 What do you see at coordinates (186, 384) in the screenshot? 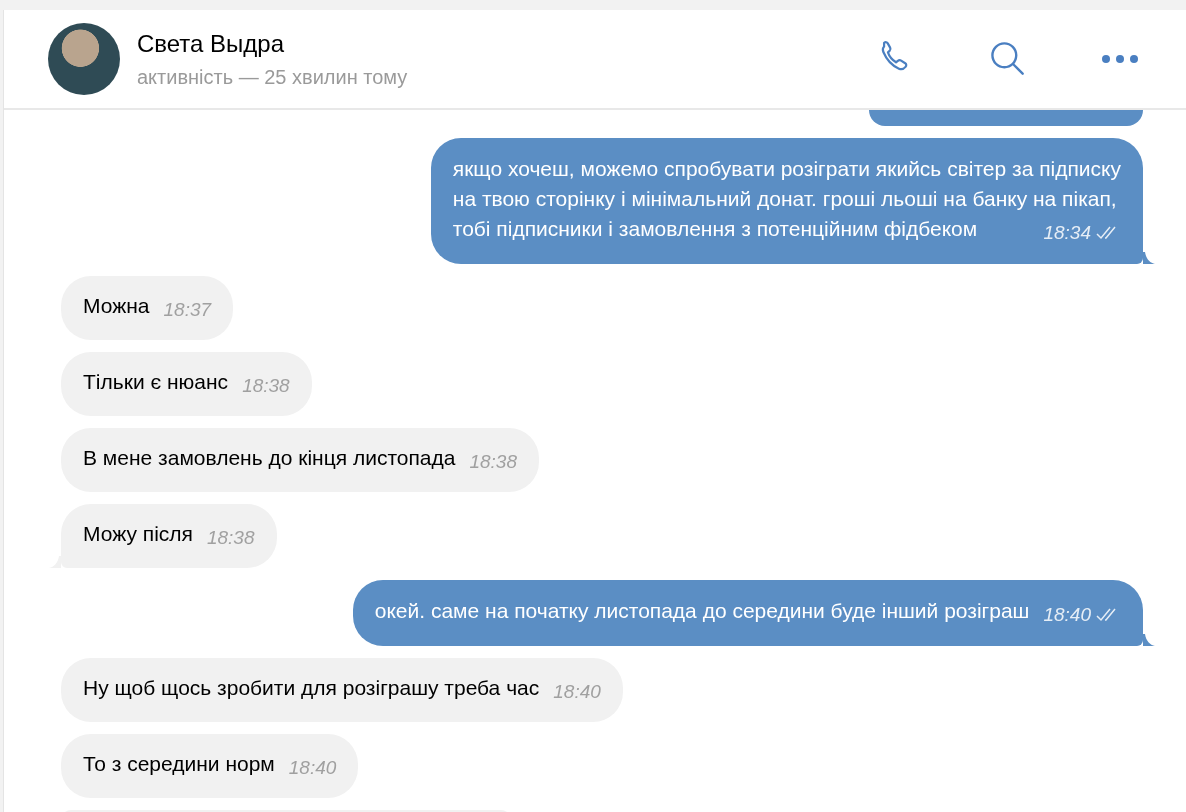
I see `incoming-message: Тільки є нюанс 18:38` at bounding box center [186, 384].